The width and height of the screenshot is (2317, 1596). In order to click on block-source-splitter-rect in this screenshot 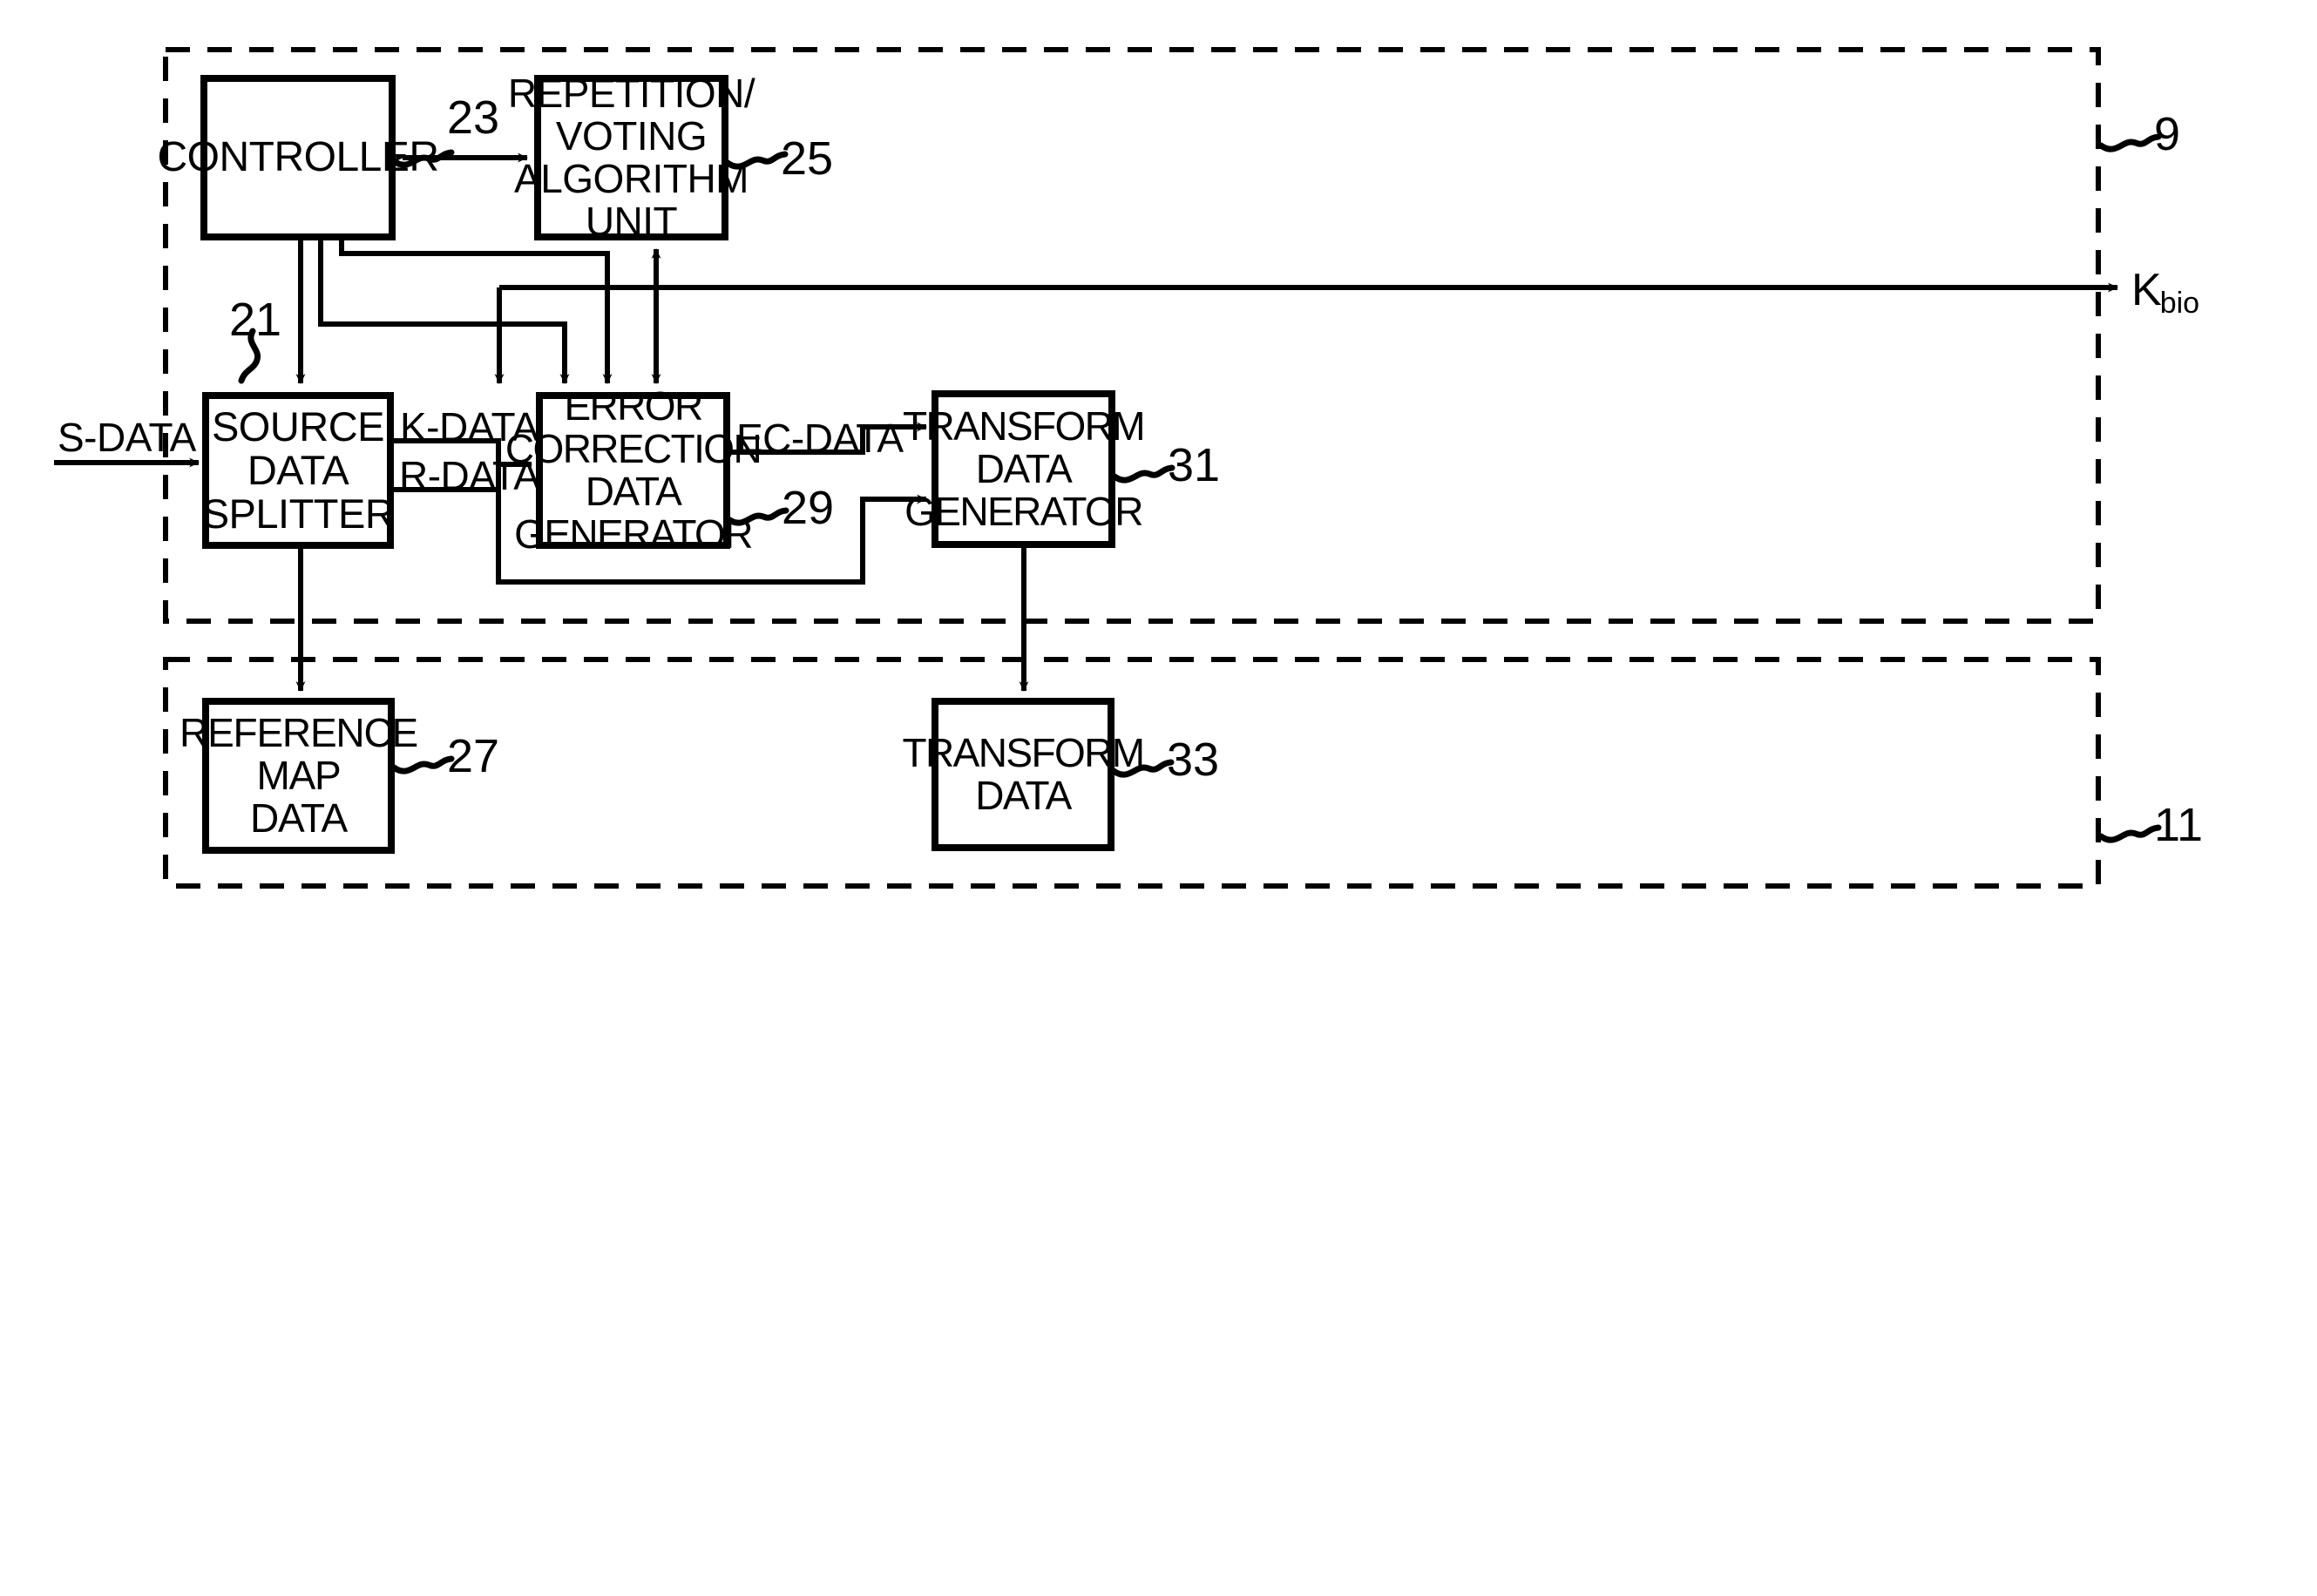, I will do `click(298, 470)`.